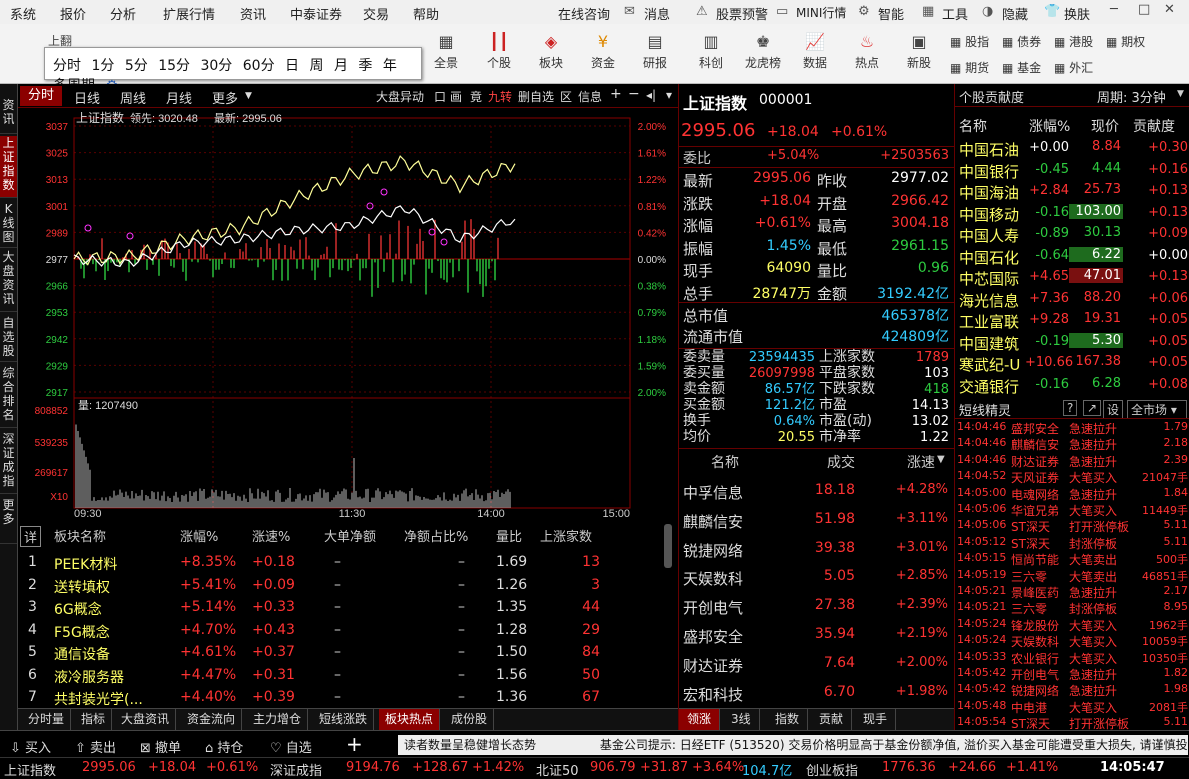 The image size is (1189, 779). Describe the element at coordinates (456, 96) in the screenshot. I see `btn-draw: 画` at that location.